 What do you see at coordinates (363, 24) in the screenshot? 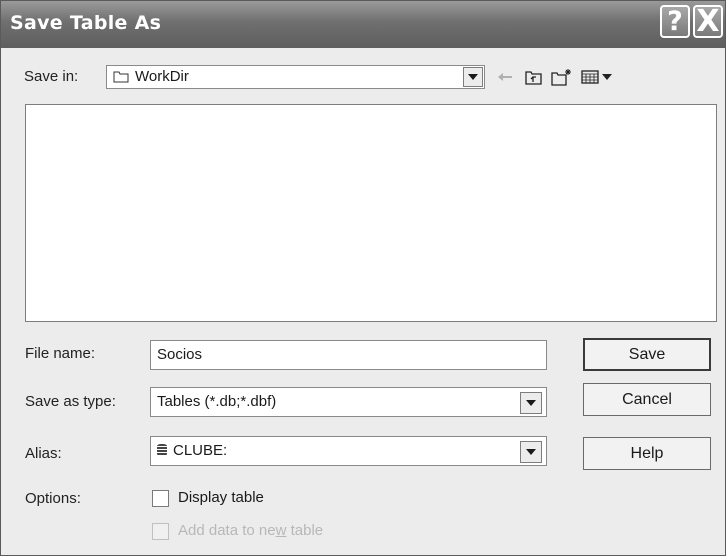
I see `title-bar: Save Table As ? X` at bounding box center [363, 24].